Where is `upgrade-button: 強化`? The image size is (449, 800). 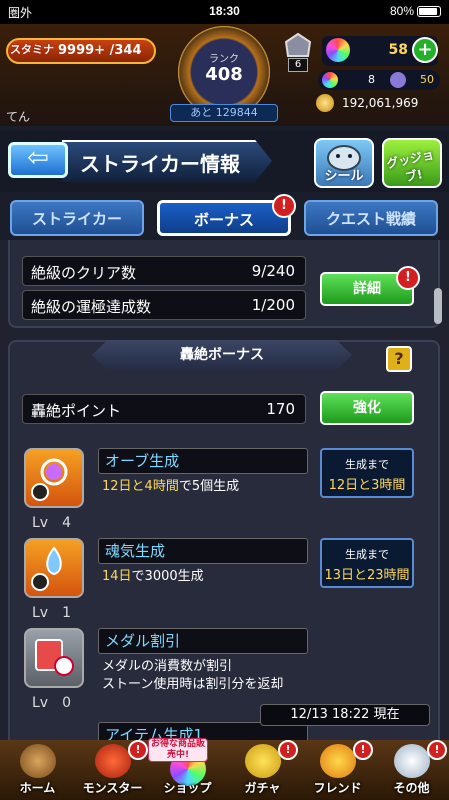 upgrade-button: 強化 is located at coordinates (367, 408).